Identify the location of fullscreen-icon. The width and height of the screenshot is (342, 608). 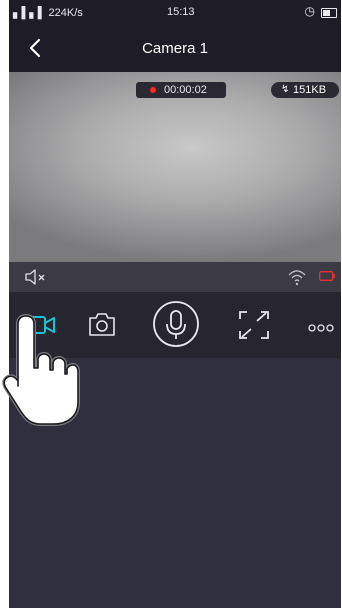
(254, 325).